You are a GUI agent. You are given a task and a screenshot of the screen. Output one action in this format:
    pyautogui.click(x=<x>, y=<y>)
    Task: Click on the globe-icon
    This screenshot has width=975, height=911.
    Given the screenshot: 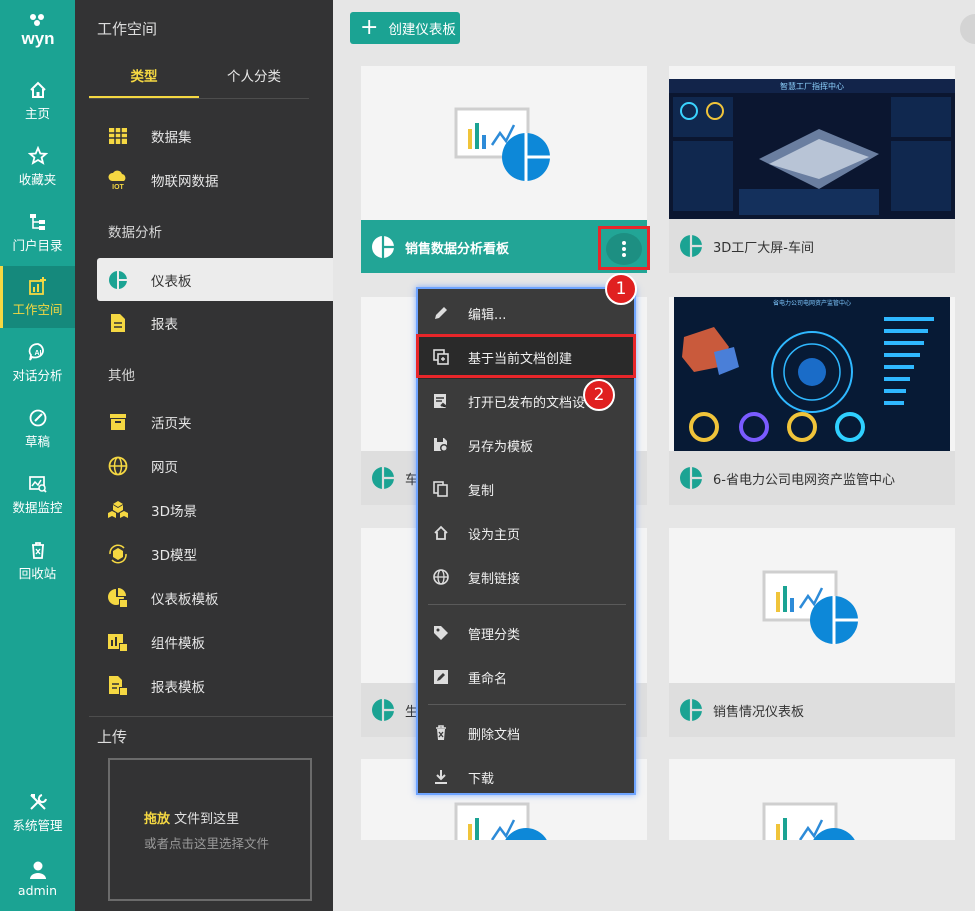 What is the action you would take?
    pyautogui.click(x=118, y=466)
    